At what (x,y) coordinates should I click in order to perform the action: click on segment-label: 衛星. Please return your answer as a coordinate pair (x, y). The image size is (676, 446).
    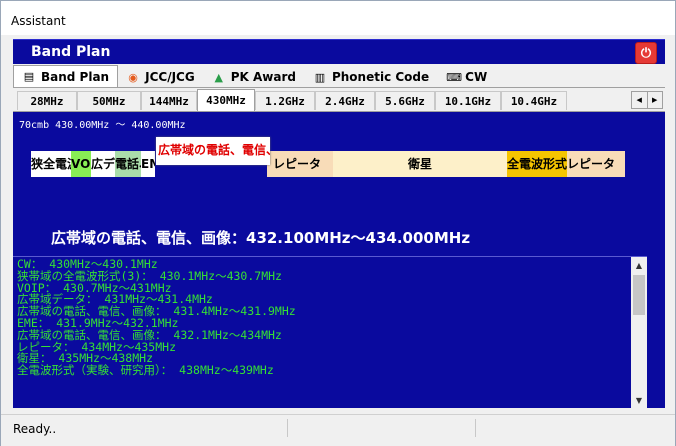
    Looking at the image, I should click on (419, 164).